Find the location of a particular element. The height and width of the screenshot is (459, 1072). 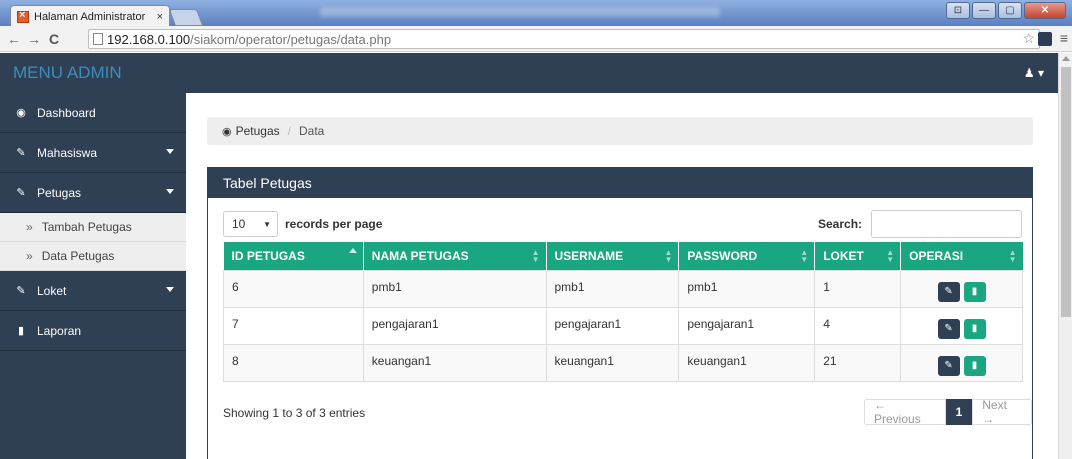

records-per-page-value: 10 is located at coordinates (239, 224).